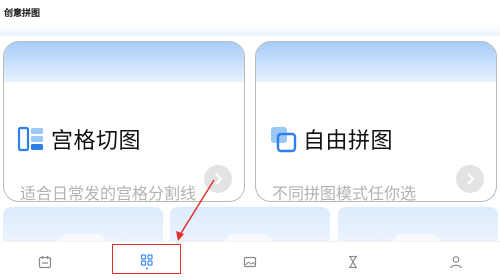 The image size is (500, 280). What do you see at coordinates (456, 262) in the screenshot?
I see `user-icon` at bounding box center [456, 262].